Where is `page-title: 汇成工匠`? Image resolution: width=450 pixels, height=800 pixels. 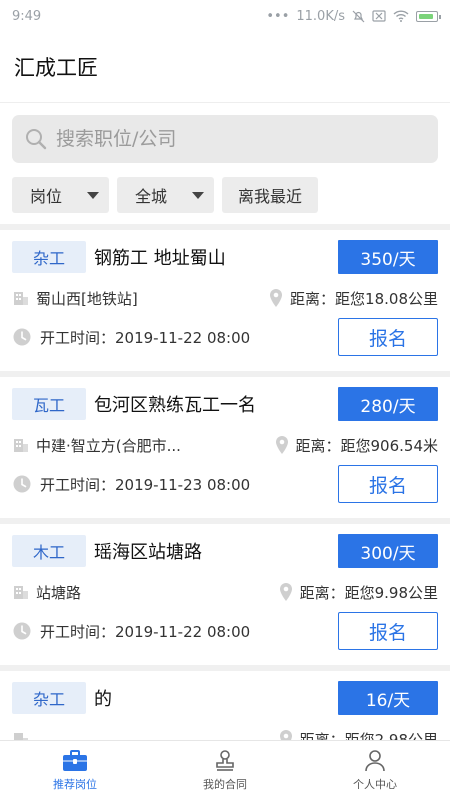
page-title: 汇成工匠 is located at coordinates (56, 68).